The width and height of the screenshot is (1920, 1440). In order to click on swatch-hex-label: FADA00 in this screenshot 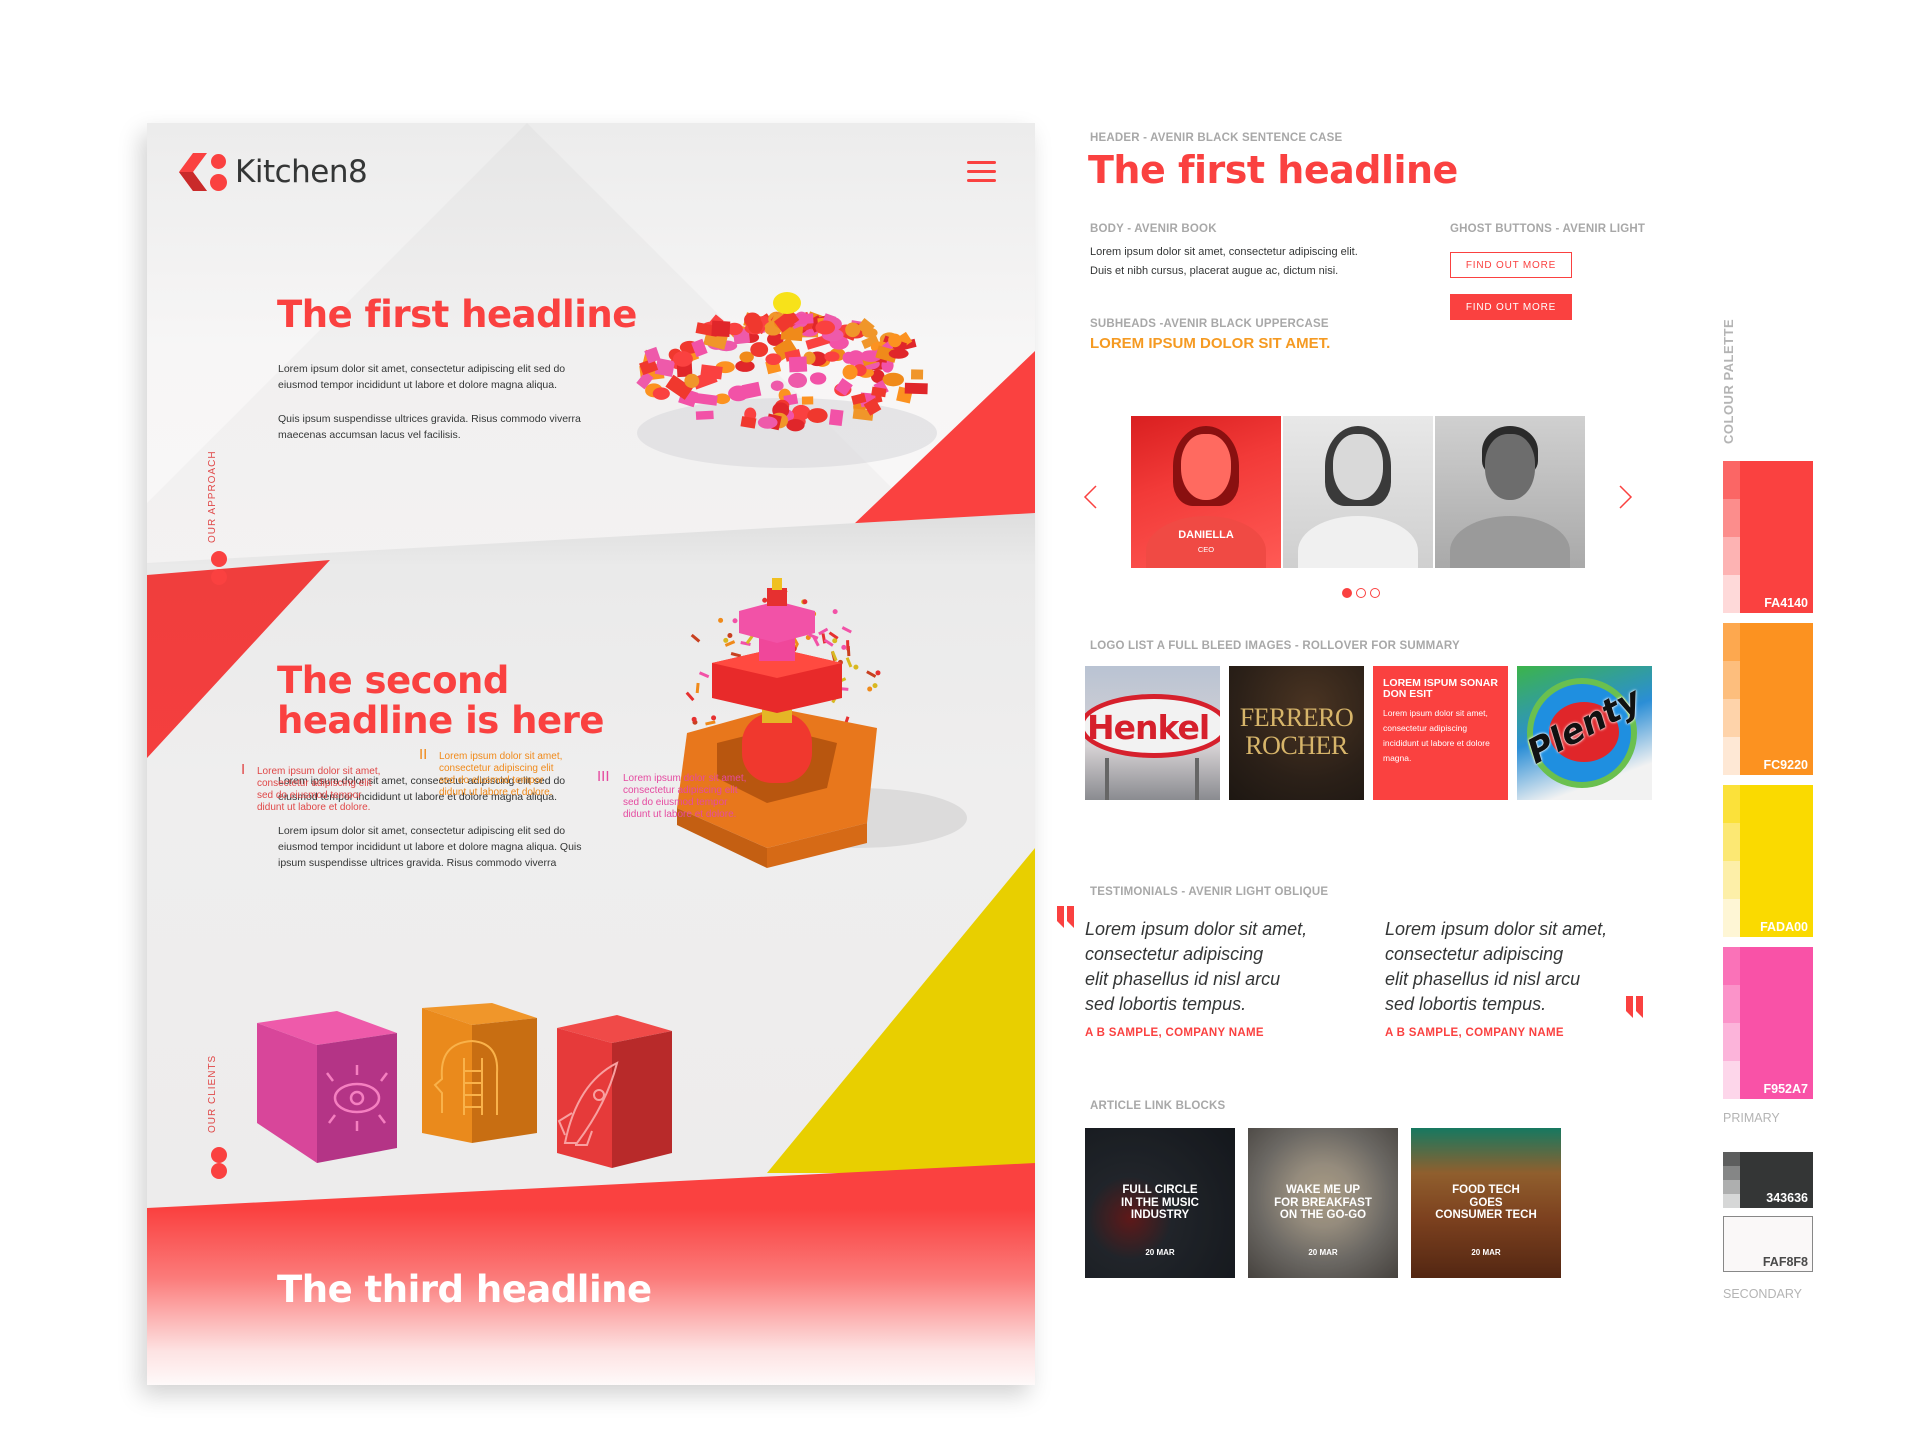, I will do `click(1784, 927)`.